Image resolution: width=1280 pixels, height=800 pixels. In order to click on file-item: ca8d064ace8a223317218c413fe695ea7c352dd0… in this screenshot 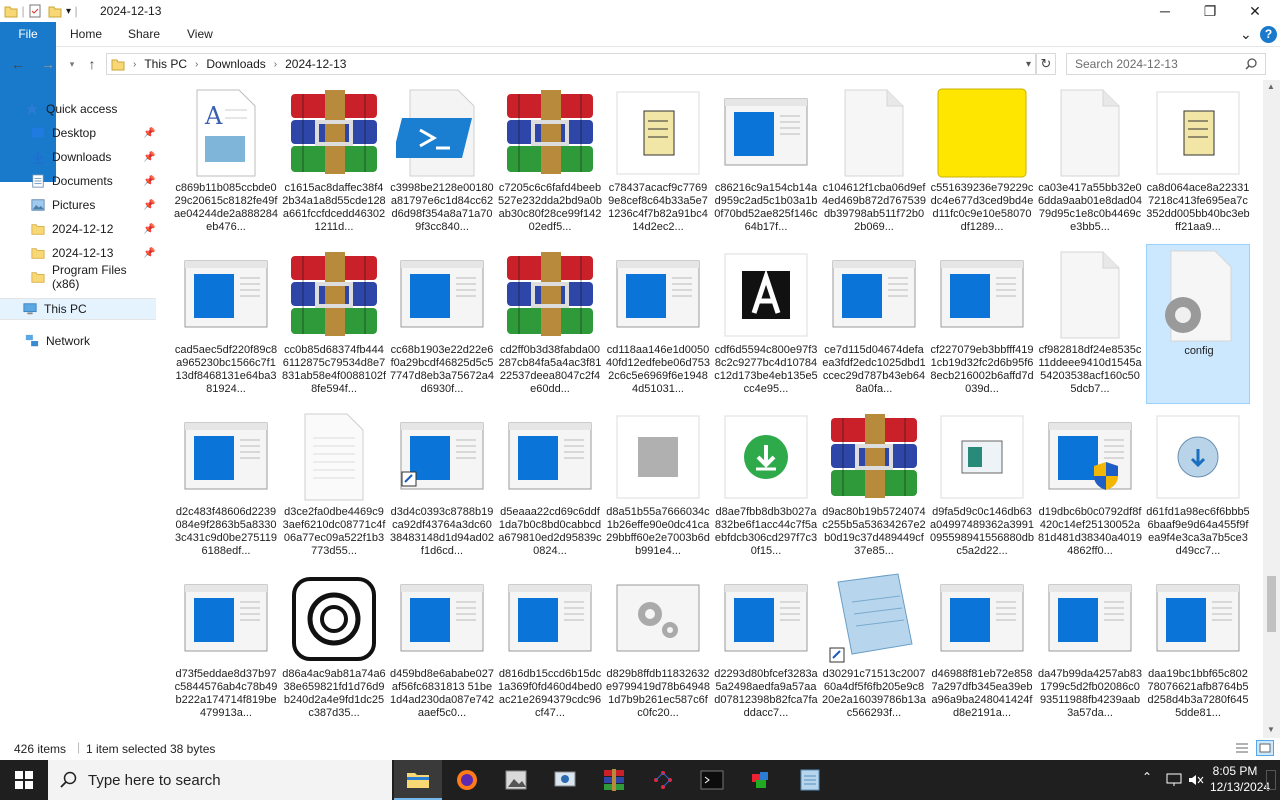, I will do `click(1198, 162)`.